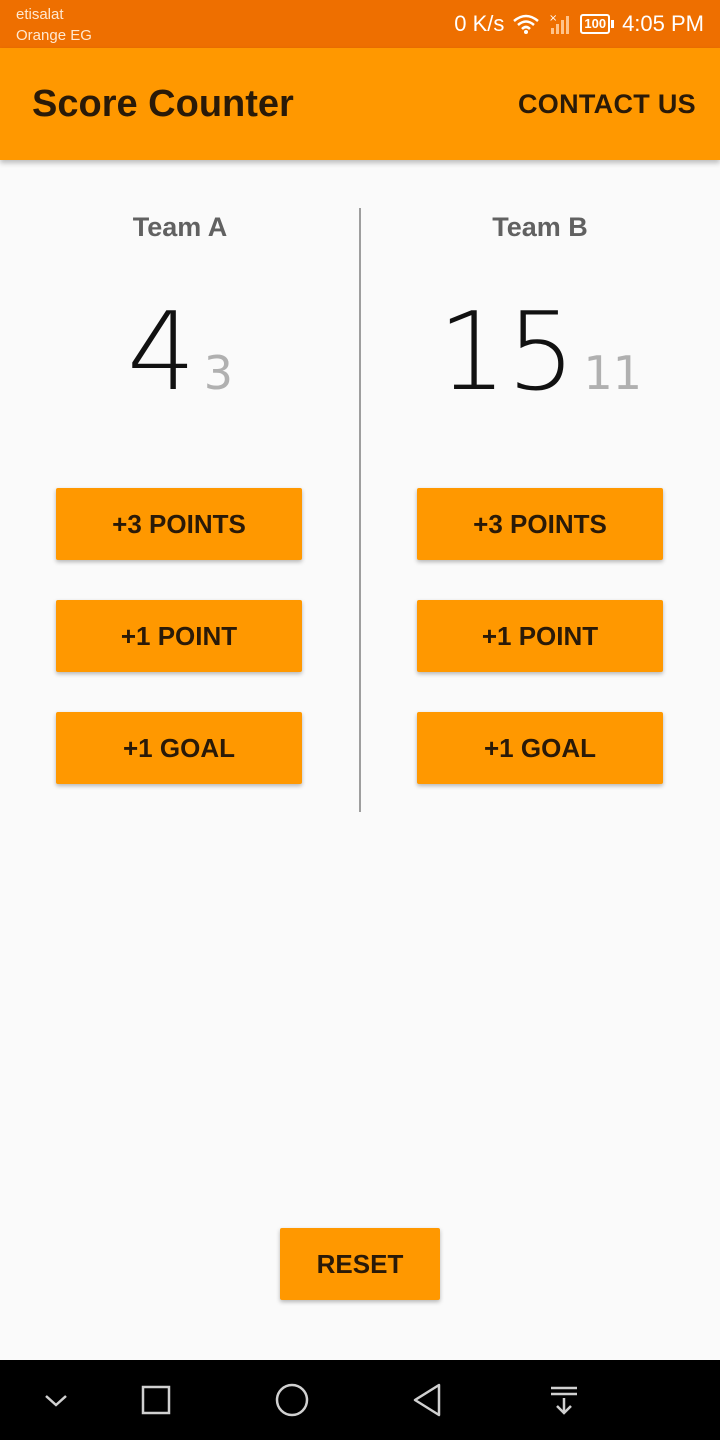 This screenshot has height=1440, width=720. I want to click on app-bar: Score Counter CONTACT US, so click(360, 104).